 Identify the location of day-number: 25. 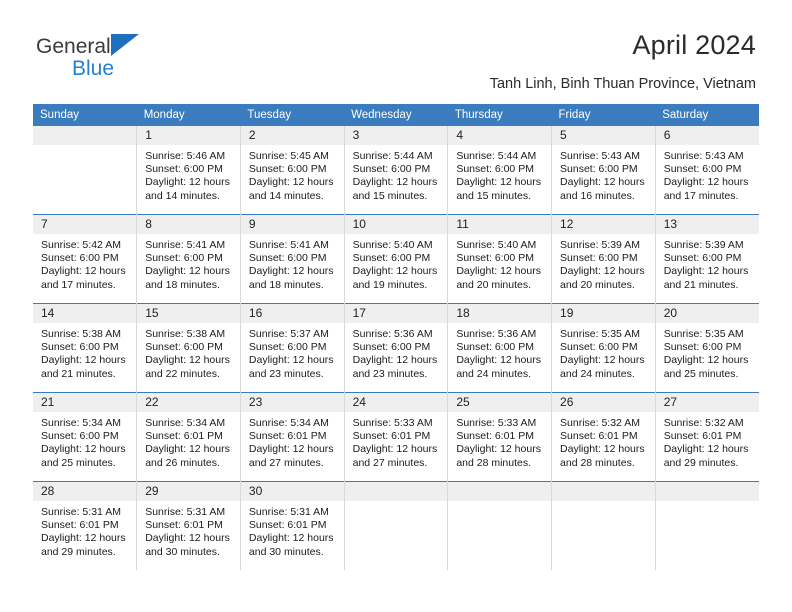
(500, 402).